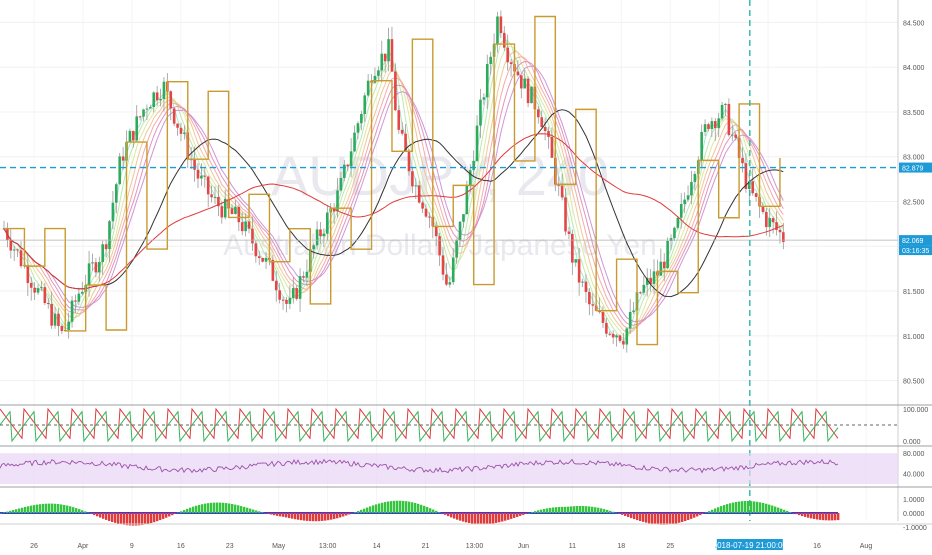  What do you see at coordinates (572, 546) in the screenshot?
I see `x-tick-label: 11` at bounding box center [572, 546].